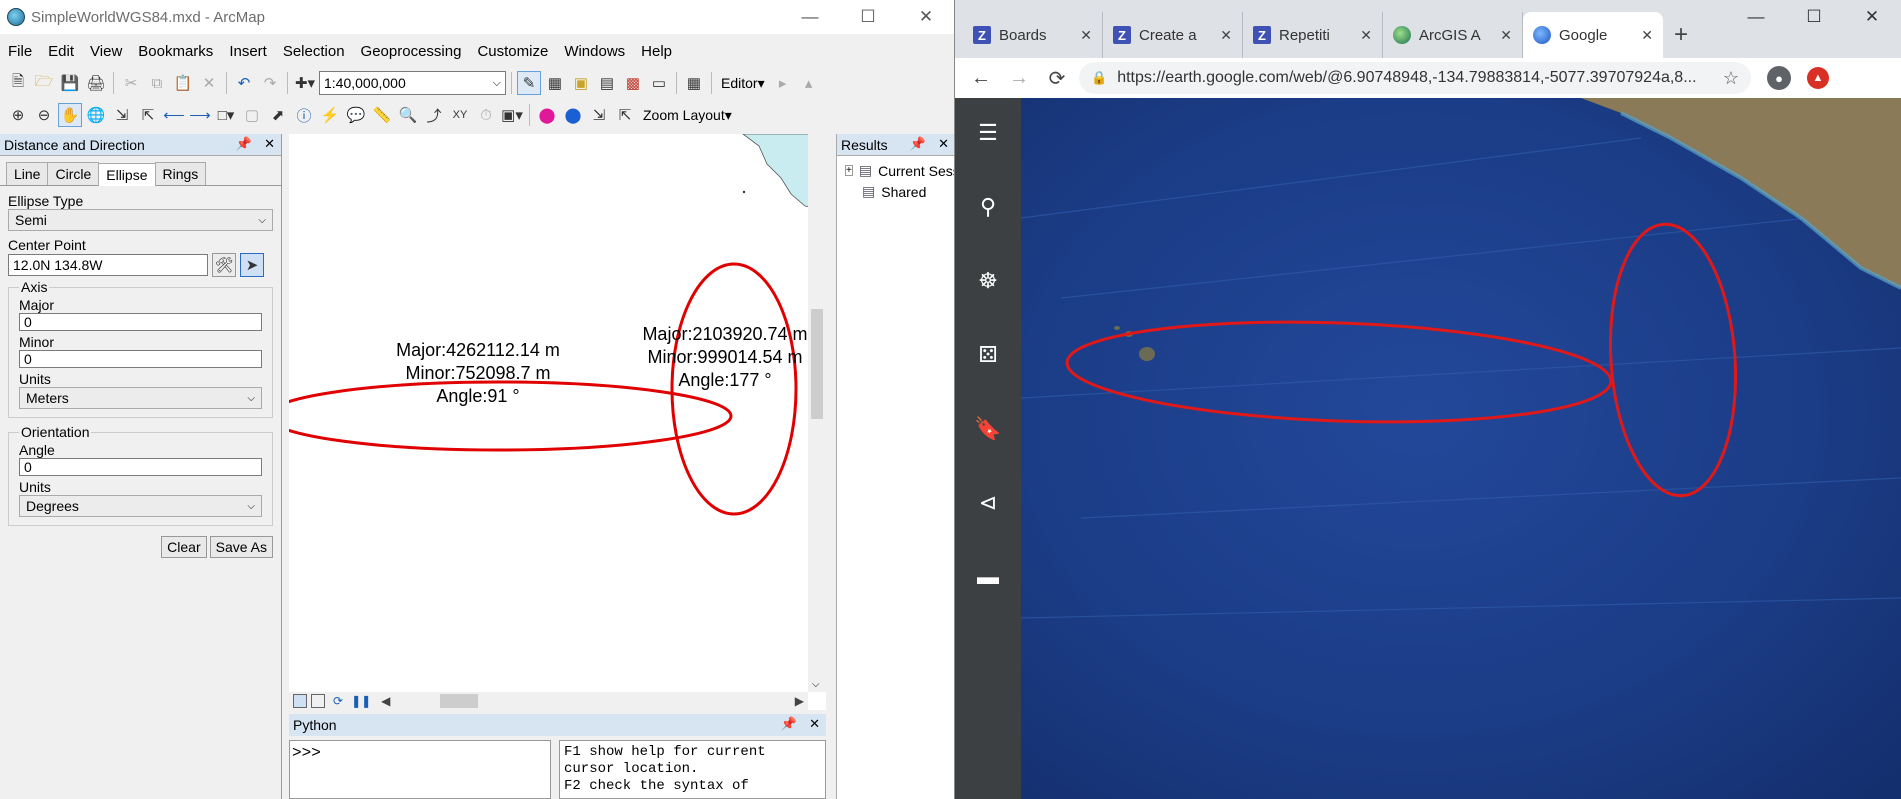 The width and height of the screenshot is (1901, 799). I want to click on clear-button: Clear, so click(184, 547).